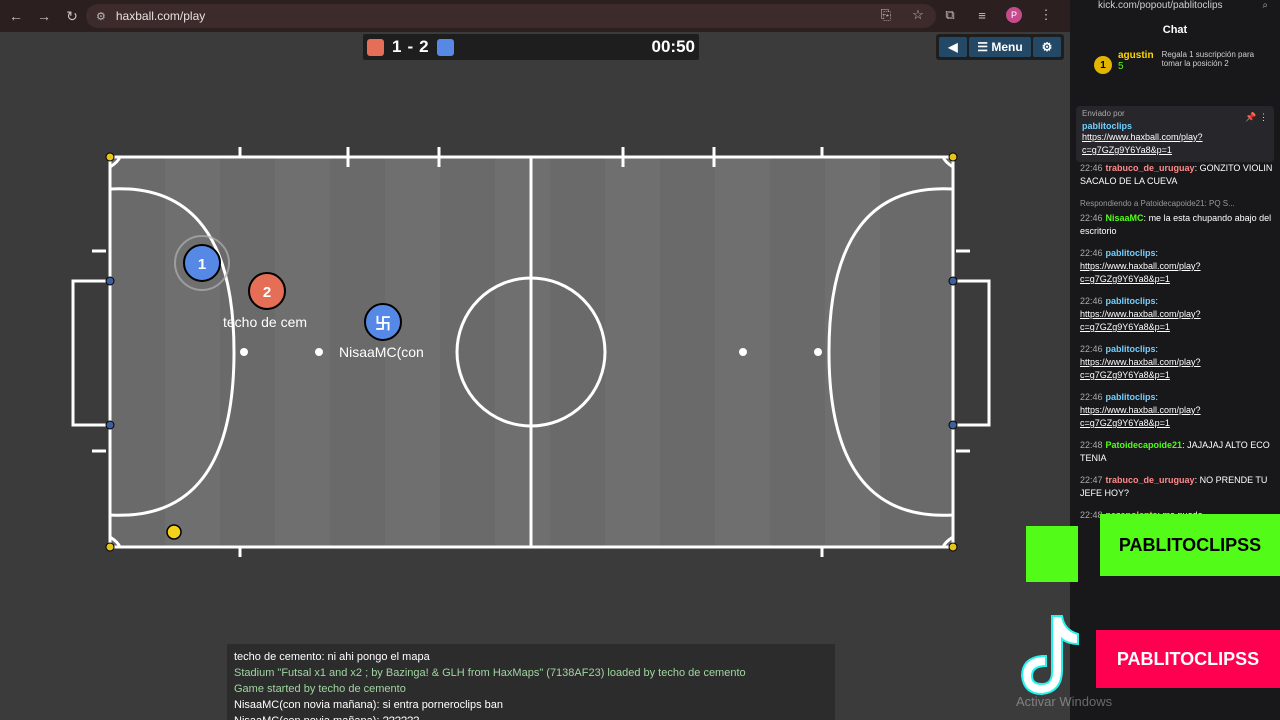  What do you see at coordinates (44, 16) in the screenshot?
I see `forward-icon: →` at bounding box center [44, 16].